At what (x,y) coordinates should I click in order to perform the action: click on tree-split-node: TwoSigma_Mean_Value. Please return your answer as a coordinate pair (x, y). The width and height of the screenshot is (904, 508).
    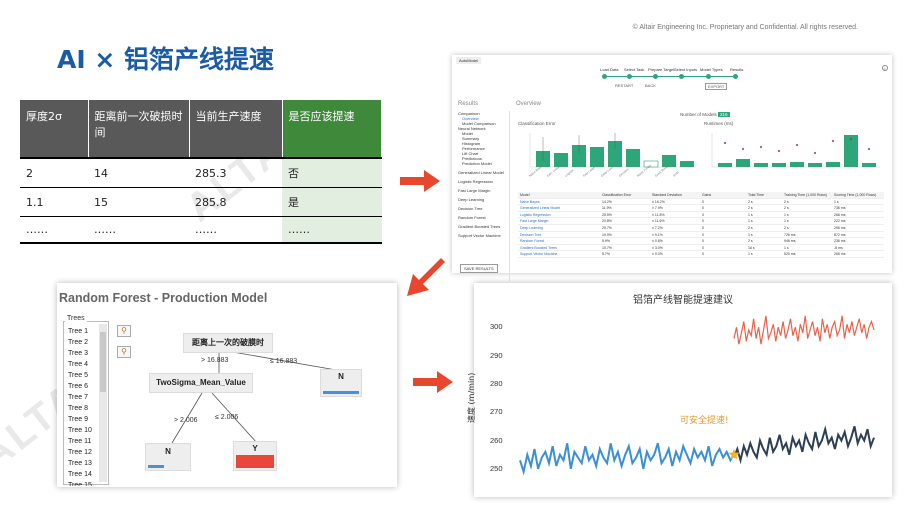
    Looking at the image, I should click on (201, 383).